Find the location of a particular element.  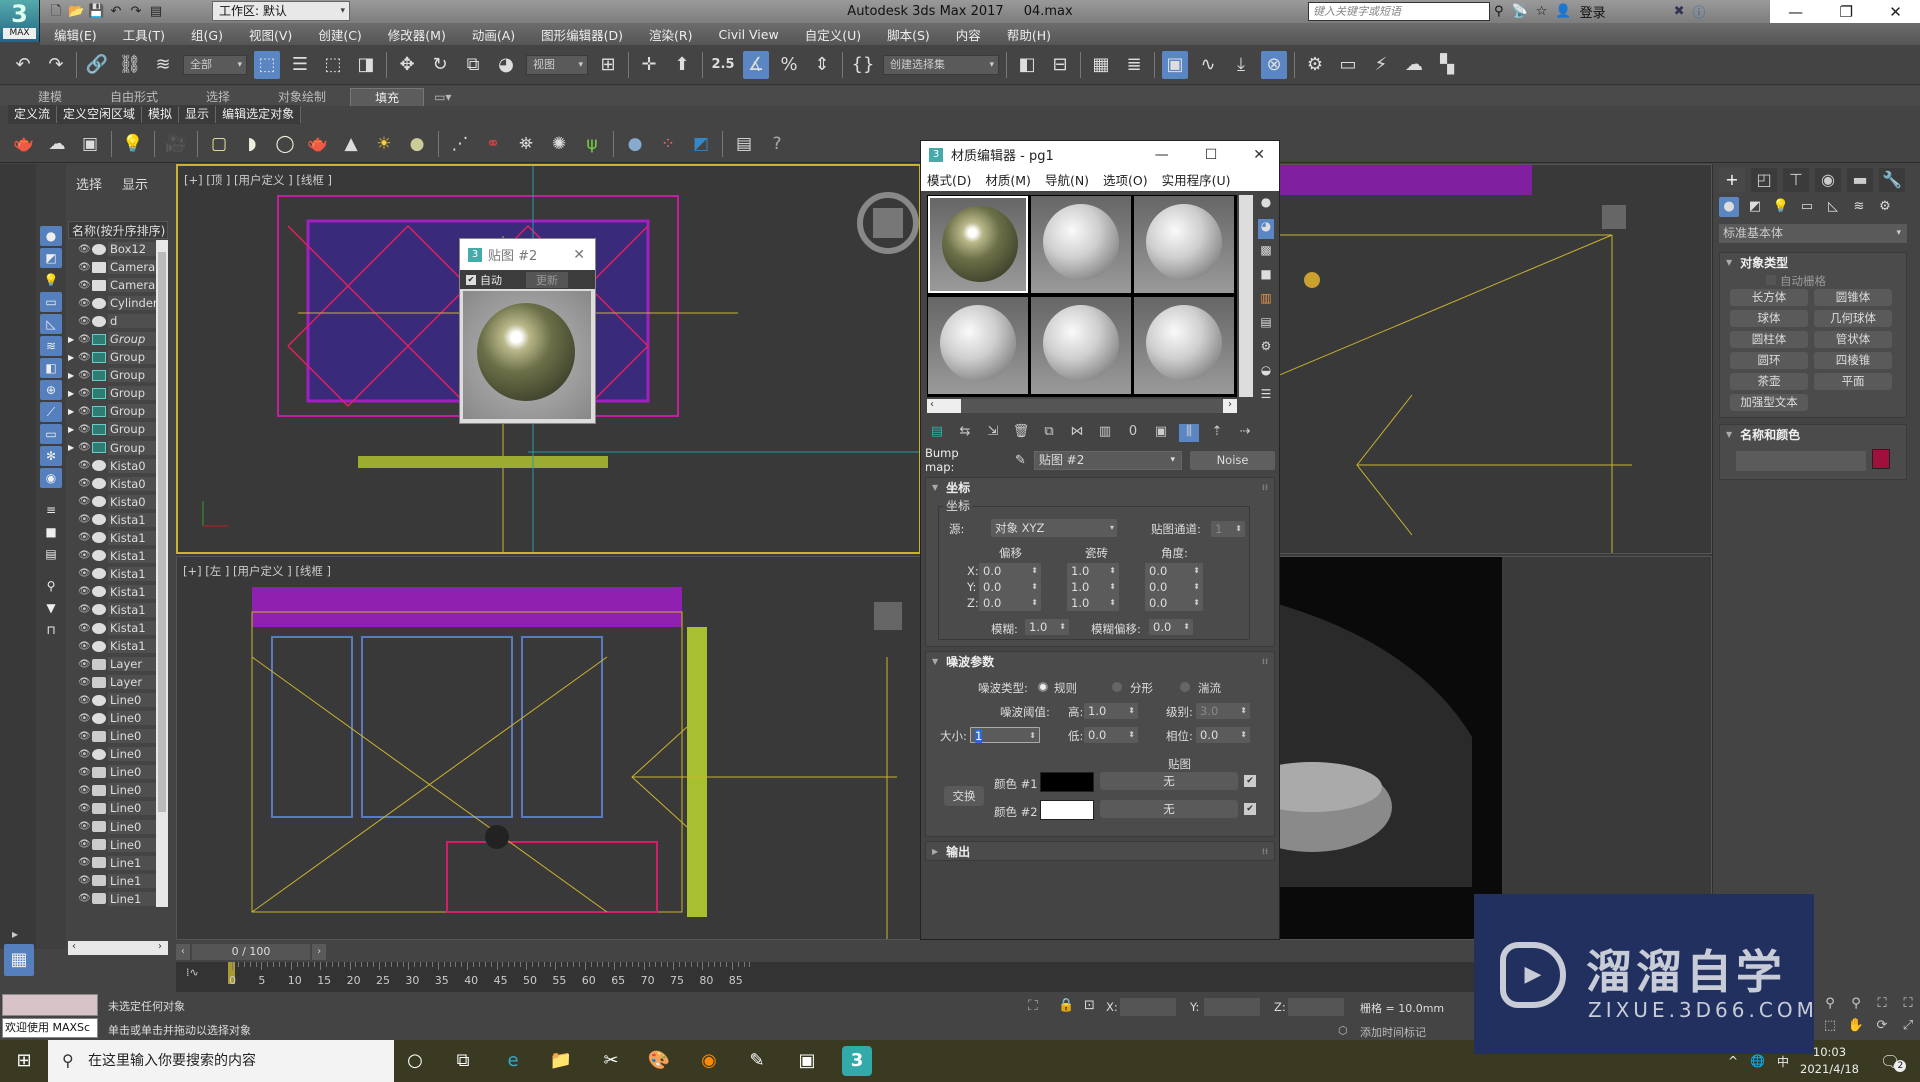

plane-light-icon: ▢ is located at coordinates (219, 144).